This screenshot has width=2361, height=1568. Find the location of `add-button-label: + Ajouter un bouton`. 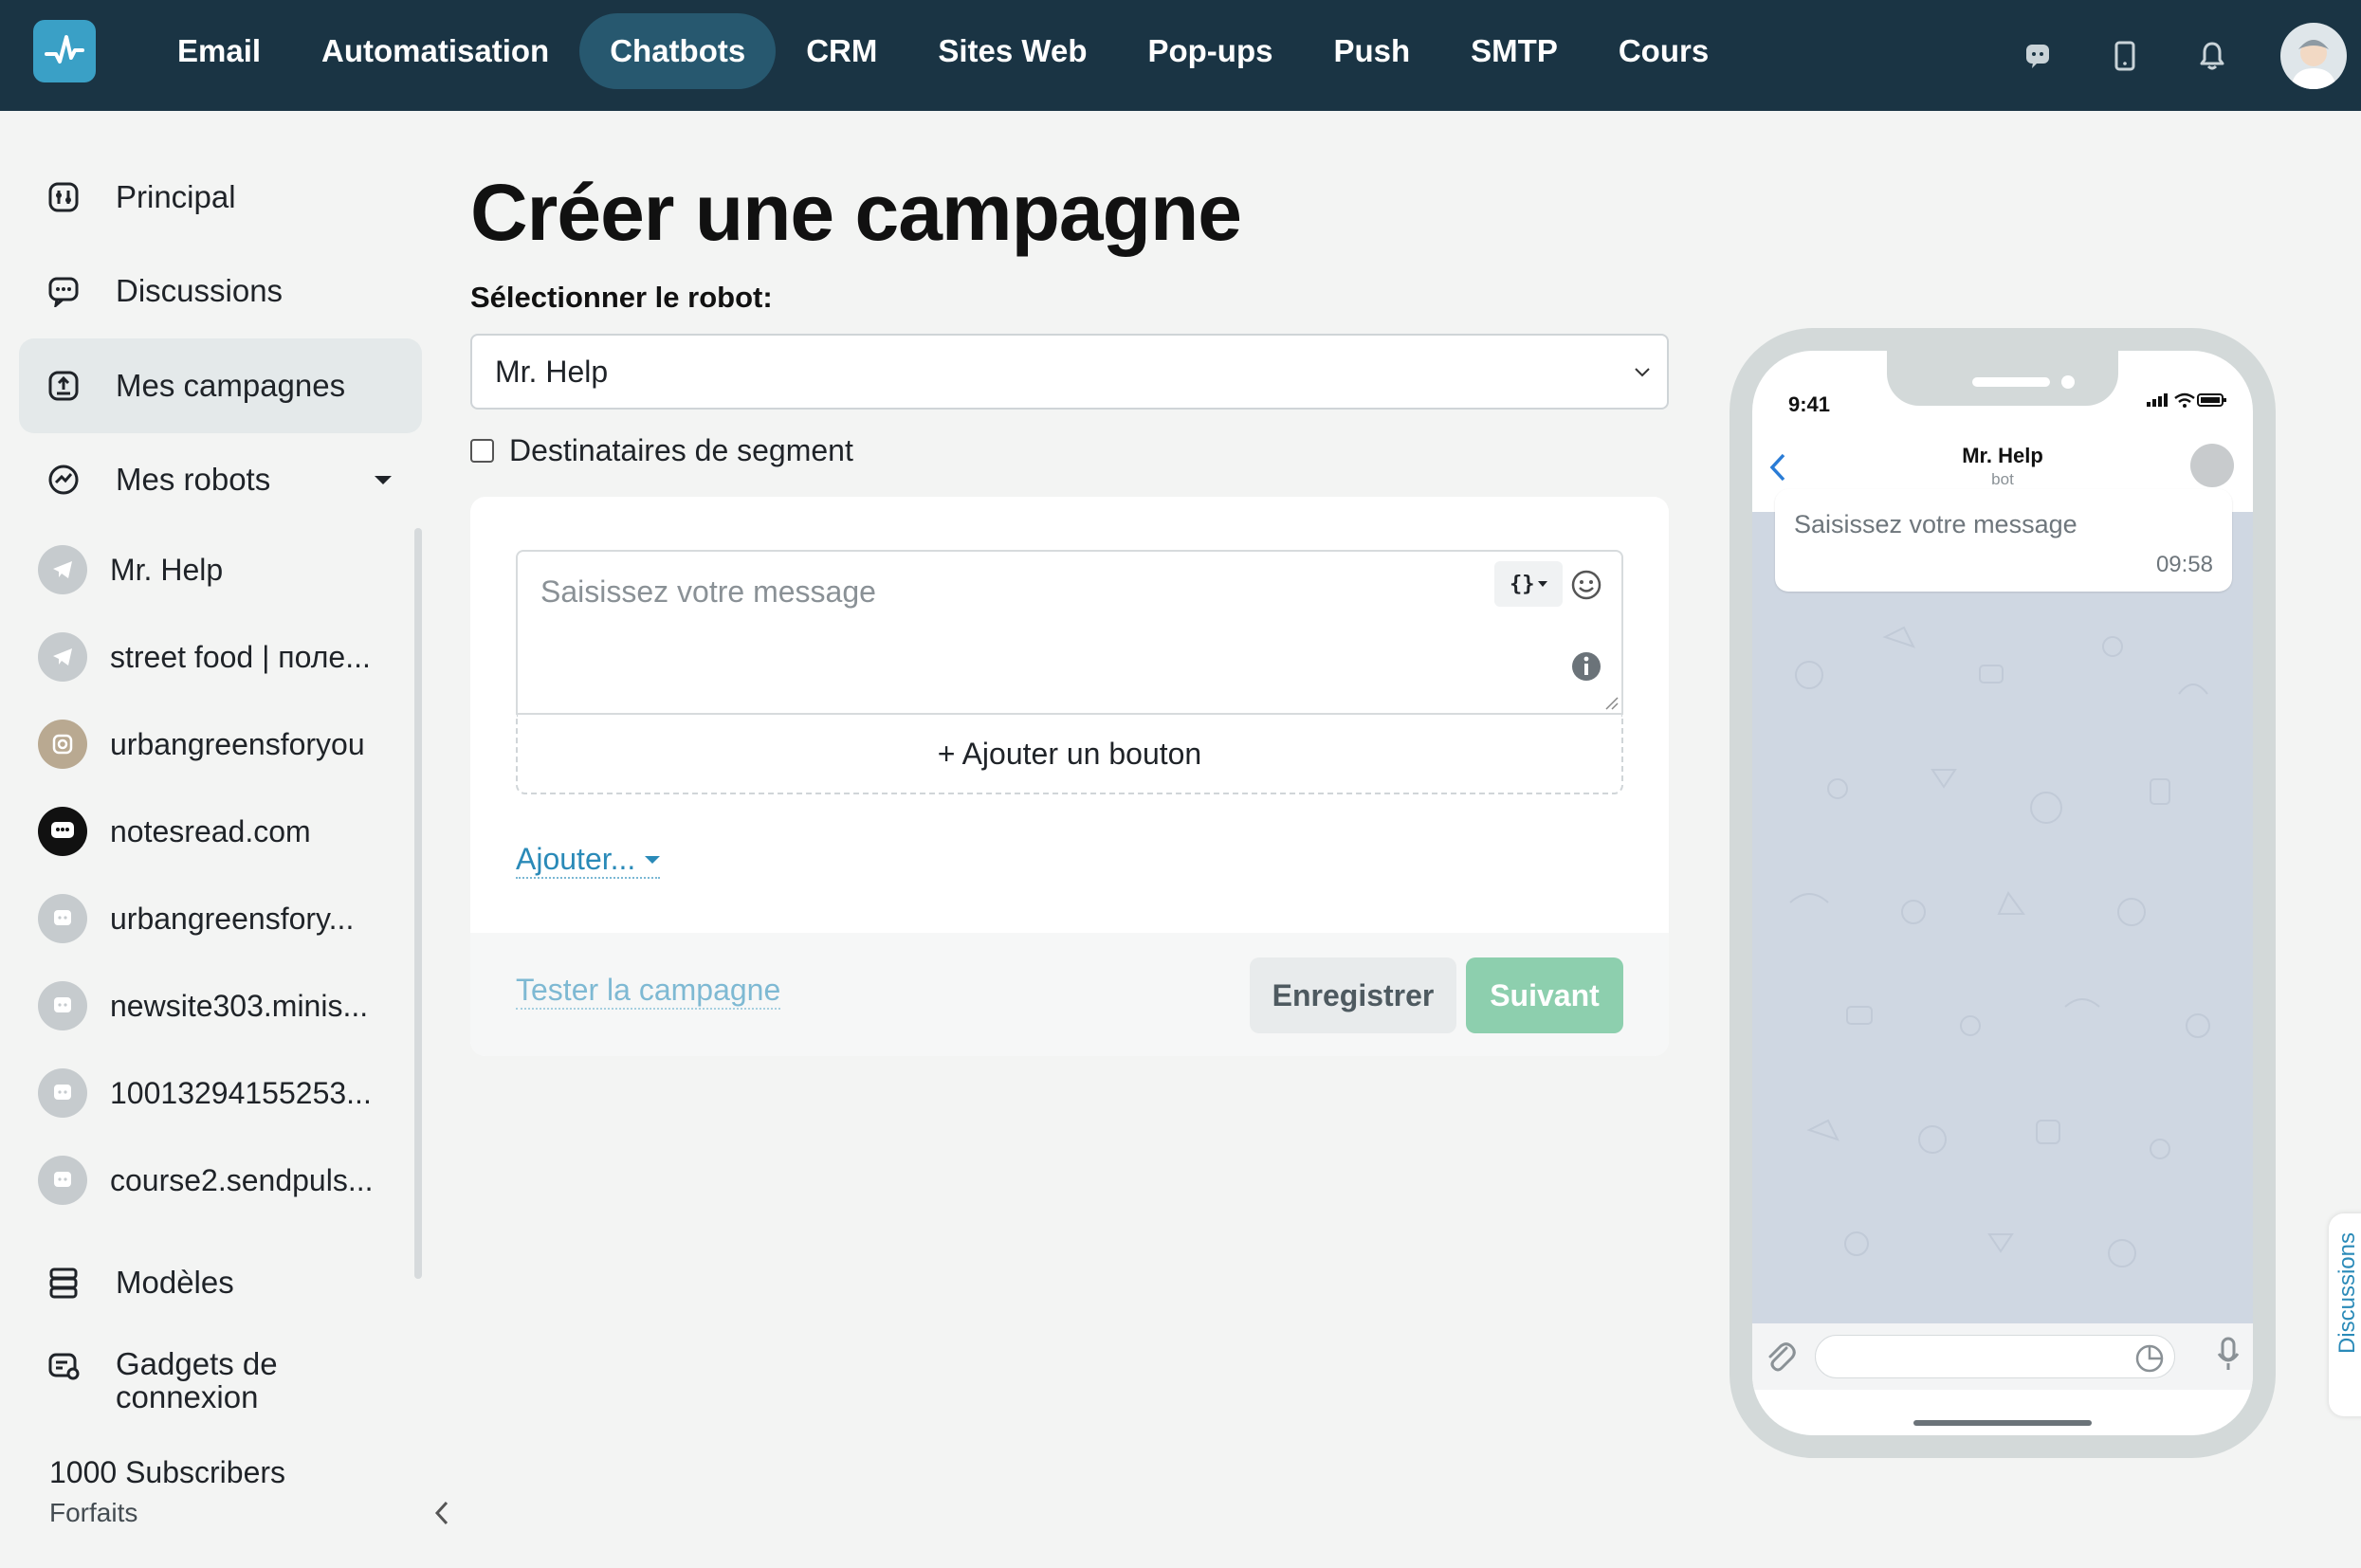

add-button-label: + Ajouter un bouton is located at coordinates (1069, 753).